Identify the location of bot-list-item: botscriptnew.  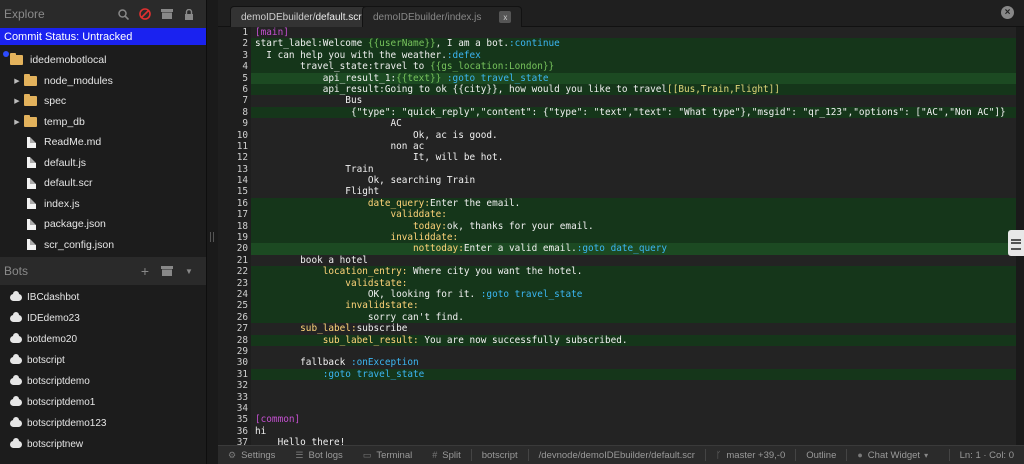
(103, 444).